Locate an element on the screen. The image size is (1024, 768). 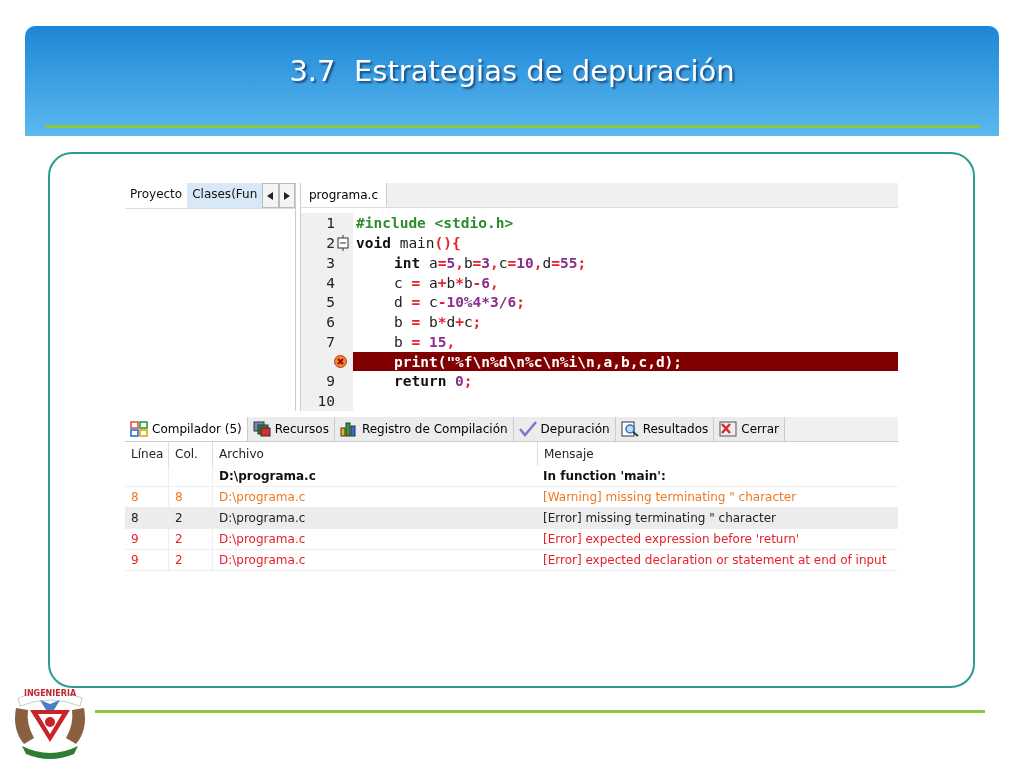
table-cell: [Error] missing terminating " character is located at coordinates (717, 518).